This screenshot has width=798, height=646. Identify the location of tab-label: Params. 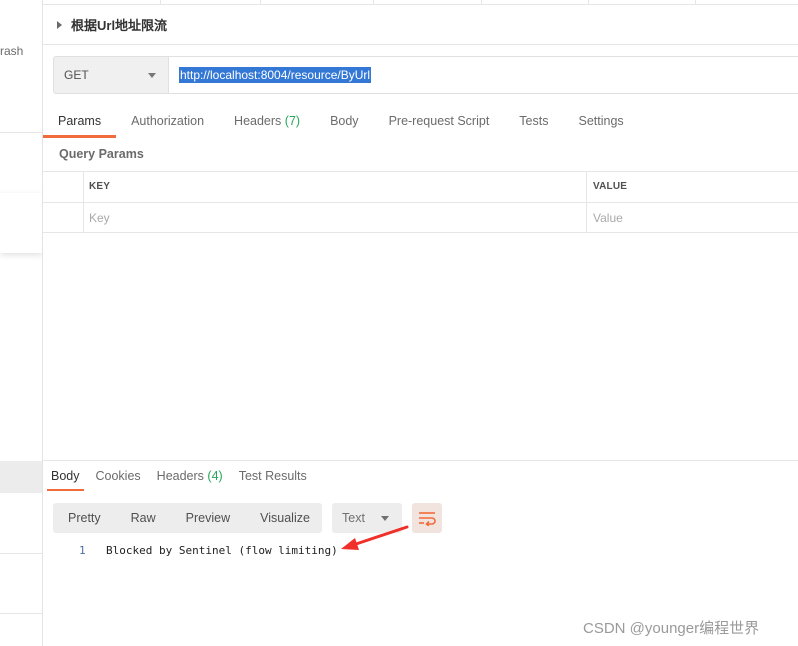
(80, 121).